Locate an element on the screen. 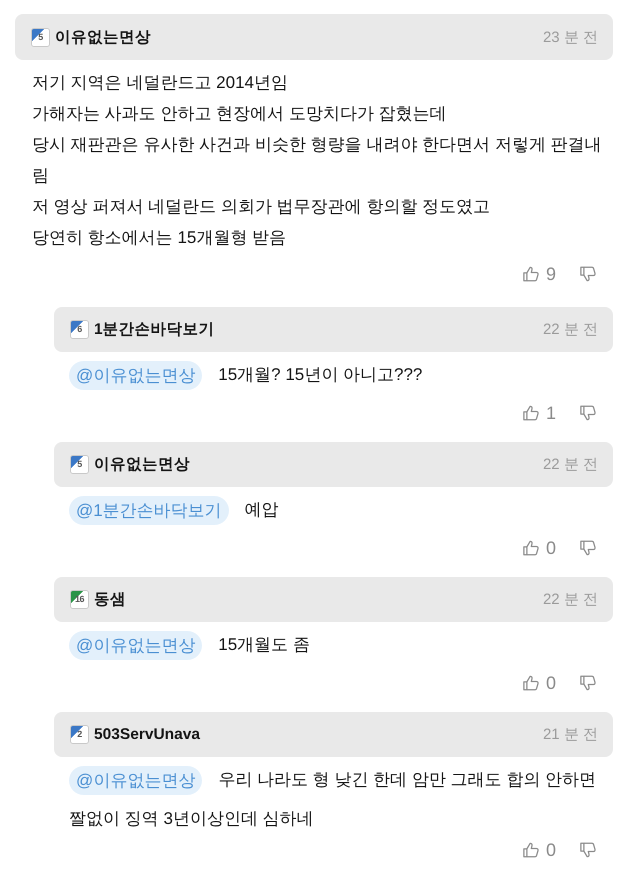 This screenshot has height=876, width=640. level-badge: 2 is located at coordinates (79, 734).